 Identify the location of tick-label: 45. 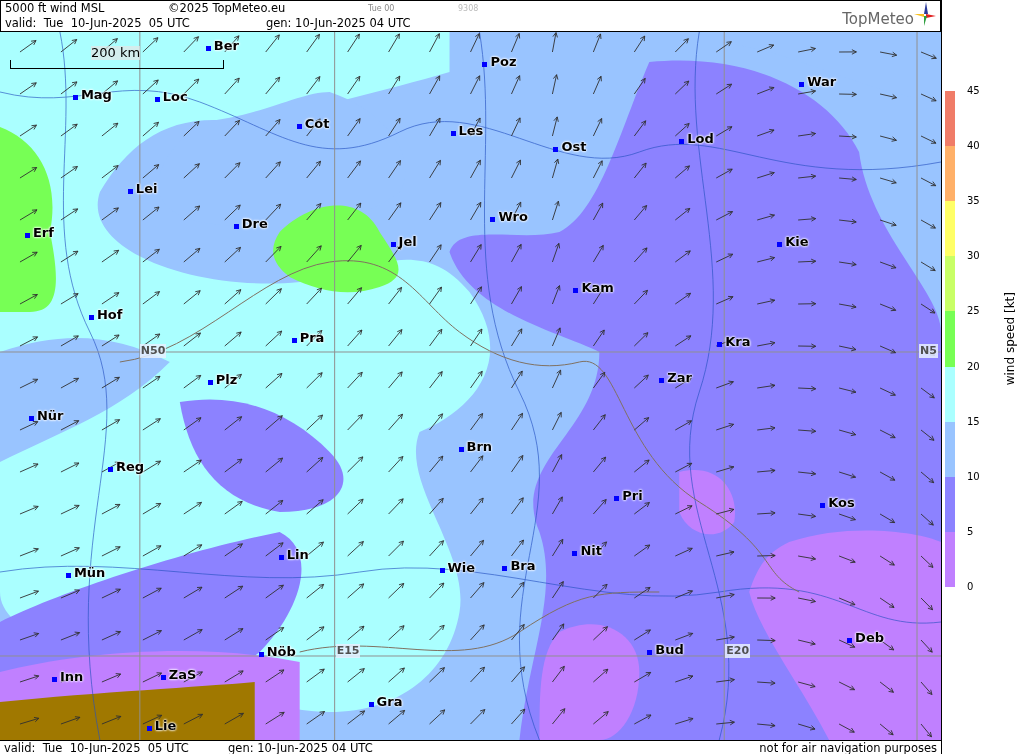
(973, 91).